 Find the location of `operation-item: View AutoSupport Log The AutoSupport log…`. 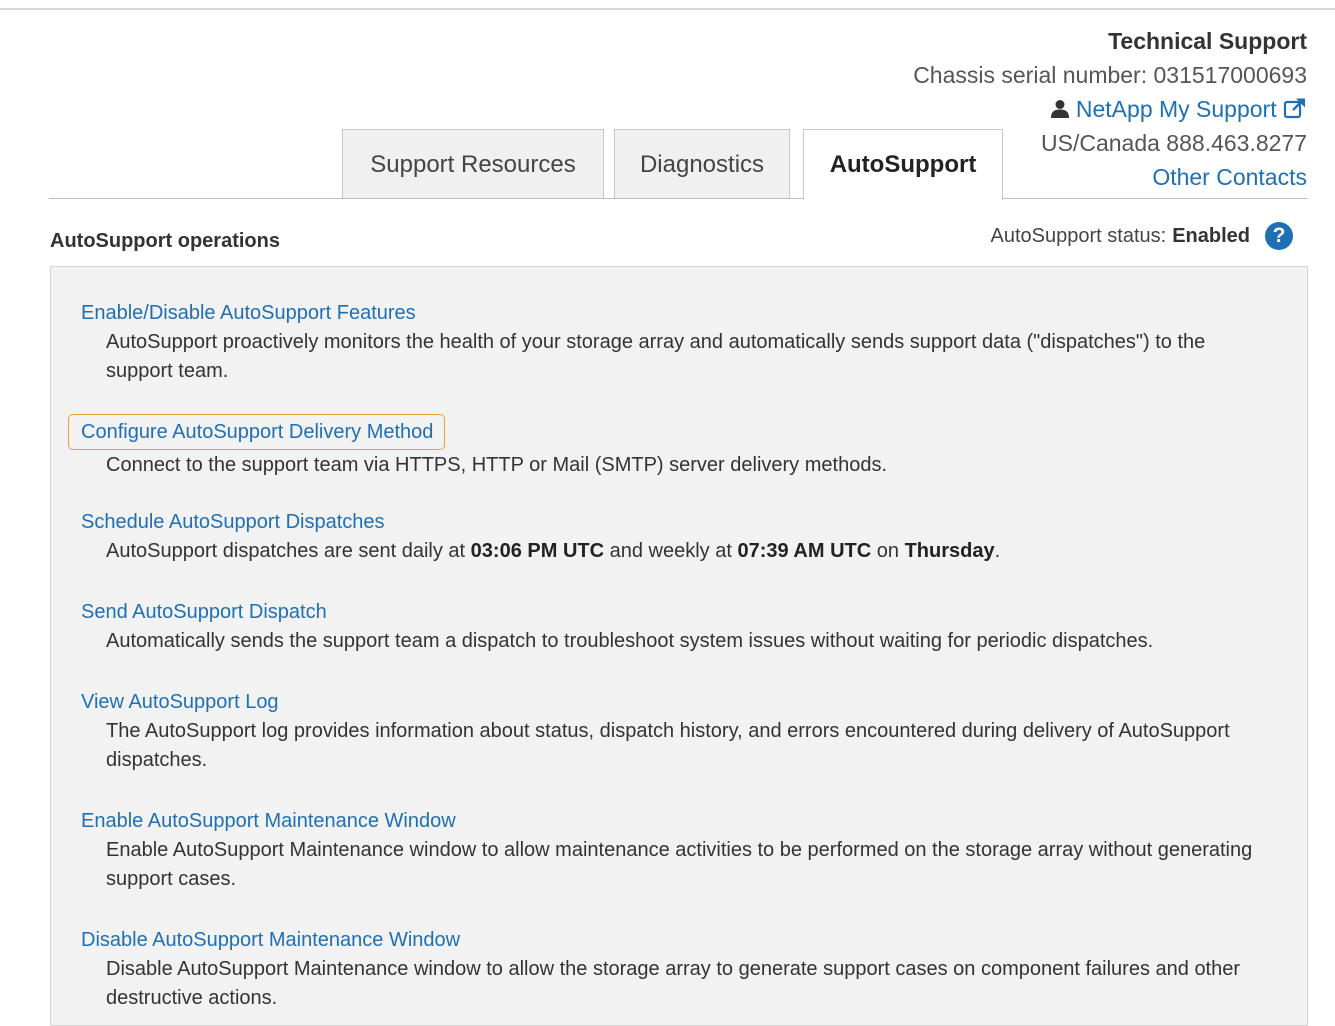

operation-item: View AutoSupport Log The AutoSupport log… is located at coordinates (681, 732).